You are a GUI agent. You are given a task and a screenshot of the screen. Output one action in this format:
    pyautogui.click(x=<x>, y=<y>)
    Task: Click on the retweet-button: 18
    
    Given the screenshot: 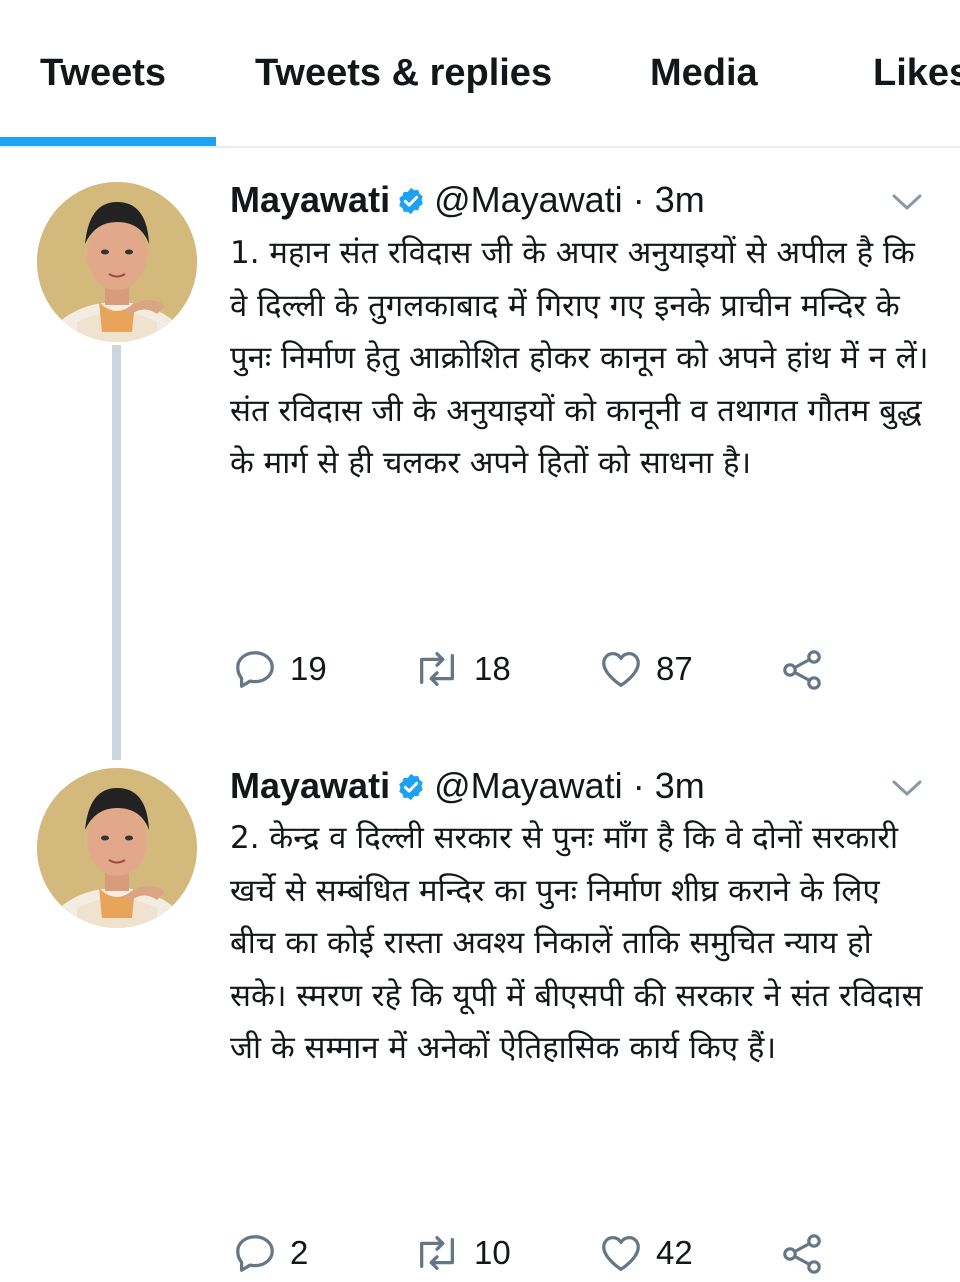 What is the action you would take?
    pyautogui.click(x=461, y=669)
    